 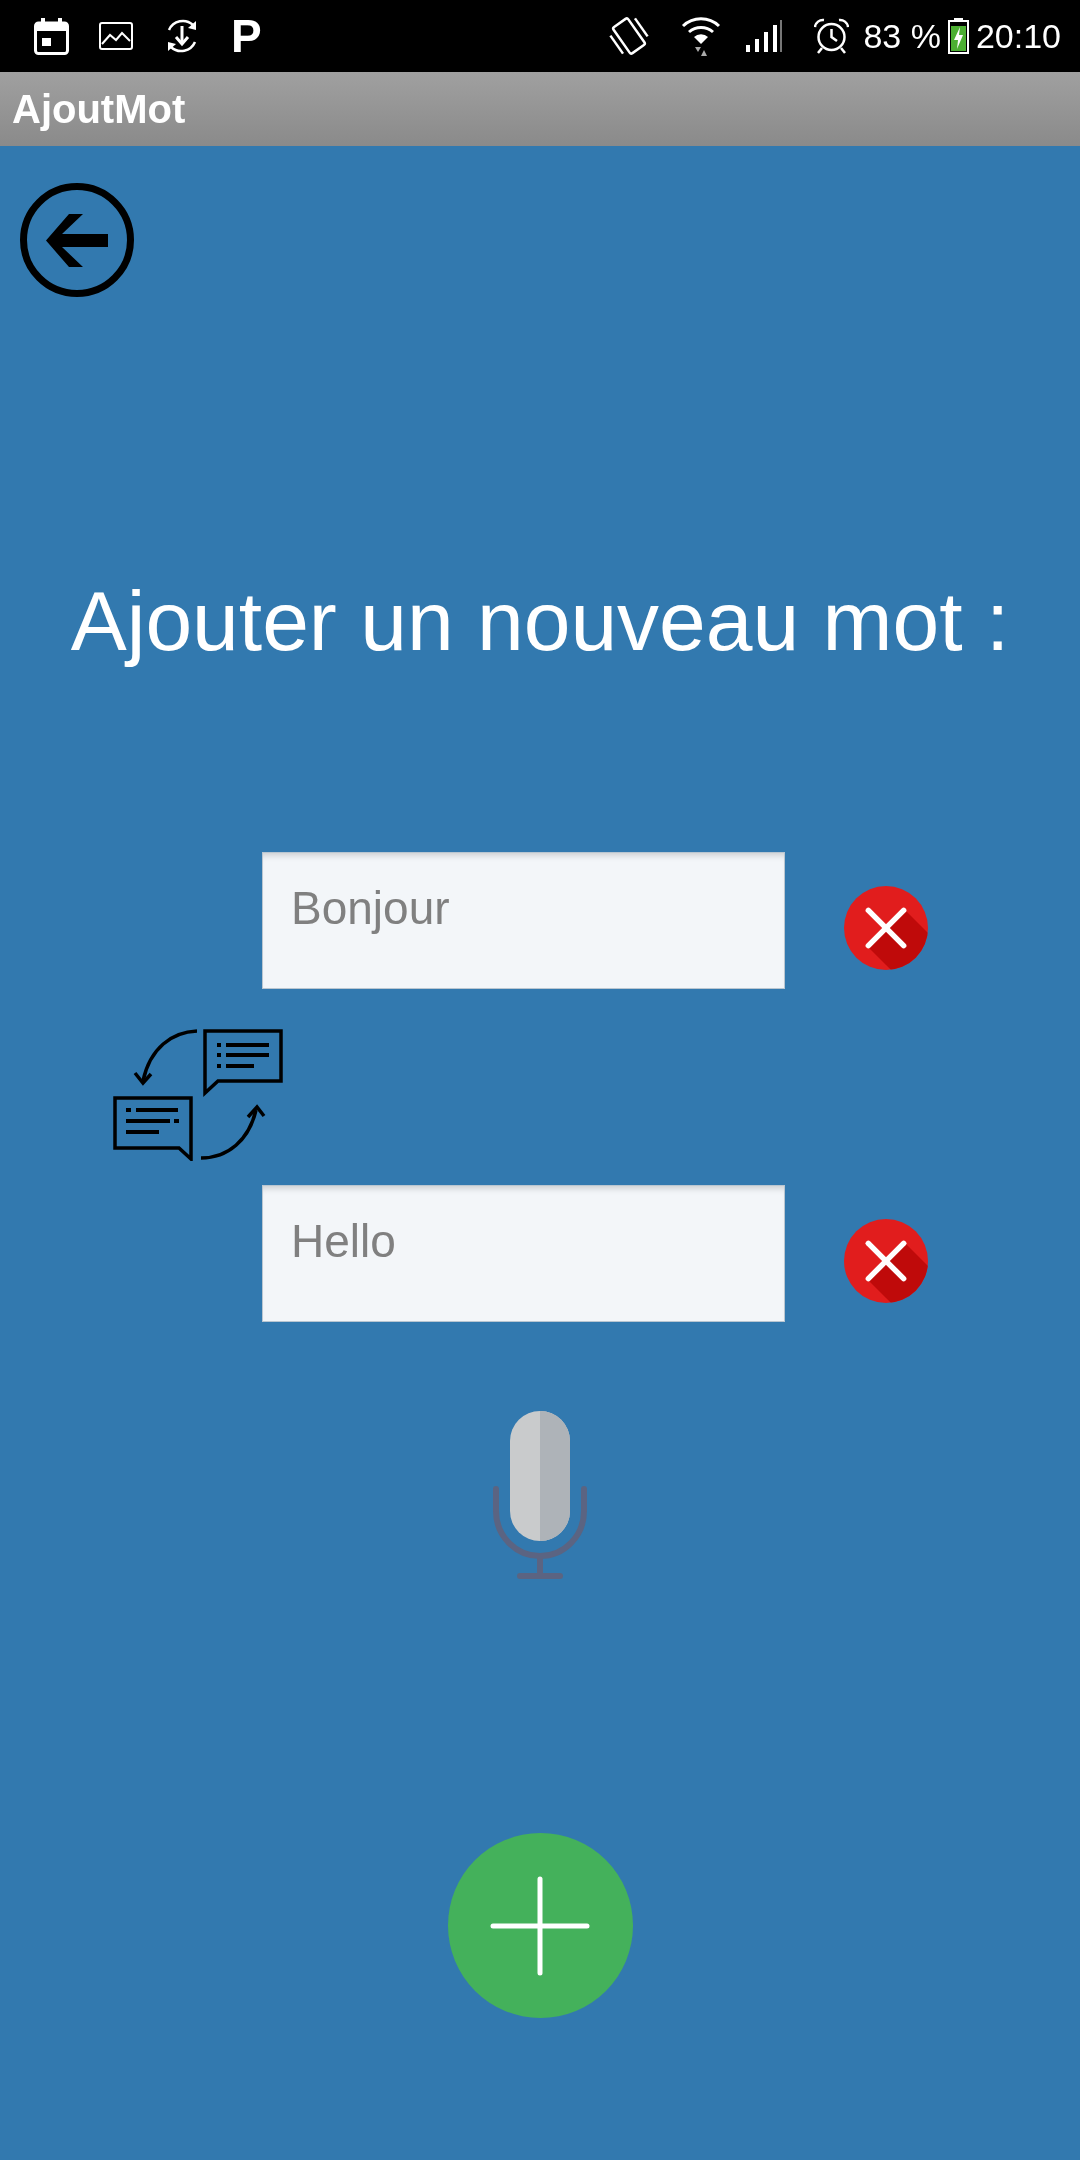 I want to click on app-title: AjoutMot, so click(x=99, y=109).